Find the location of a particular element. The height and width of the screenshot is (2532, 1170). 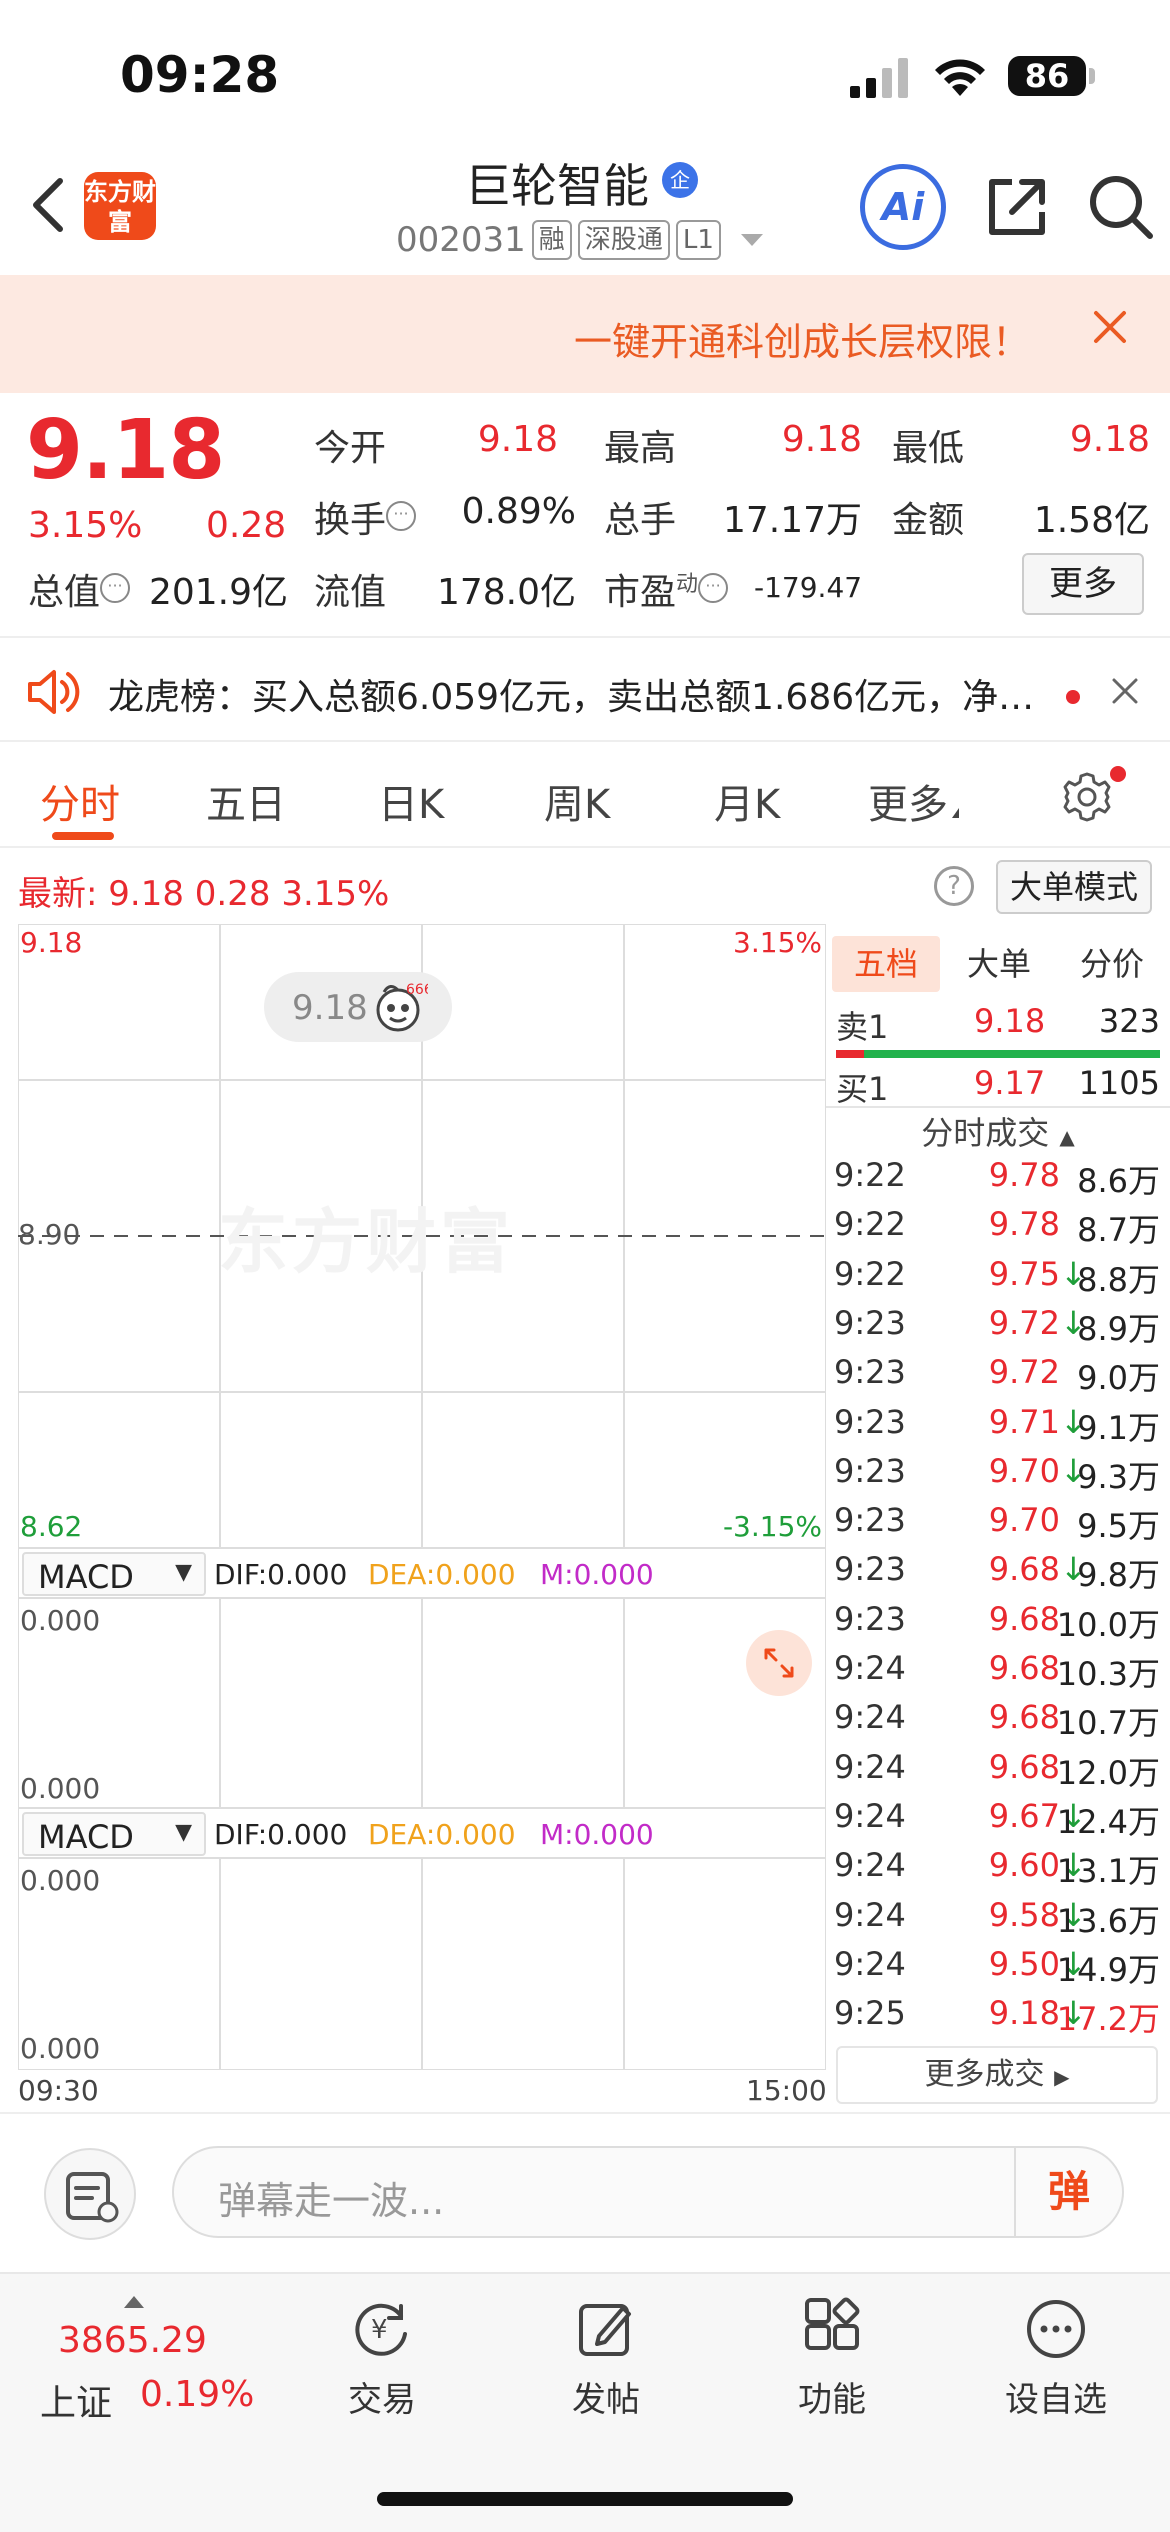

tab-intraday: 分时 is located at coordinates (80, 801).